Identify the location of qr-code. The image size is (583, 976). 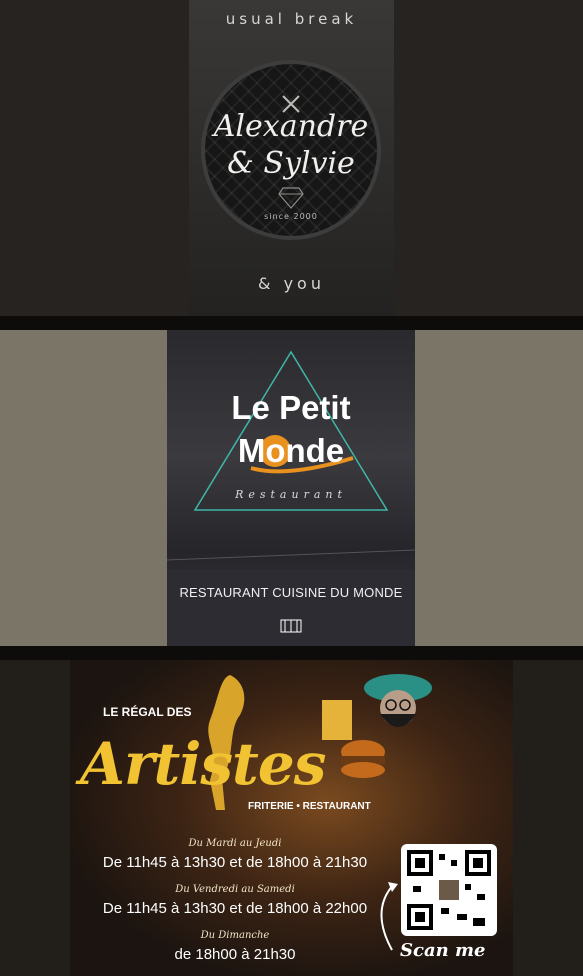
(449, 890).